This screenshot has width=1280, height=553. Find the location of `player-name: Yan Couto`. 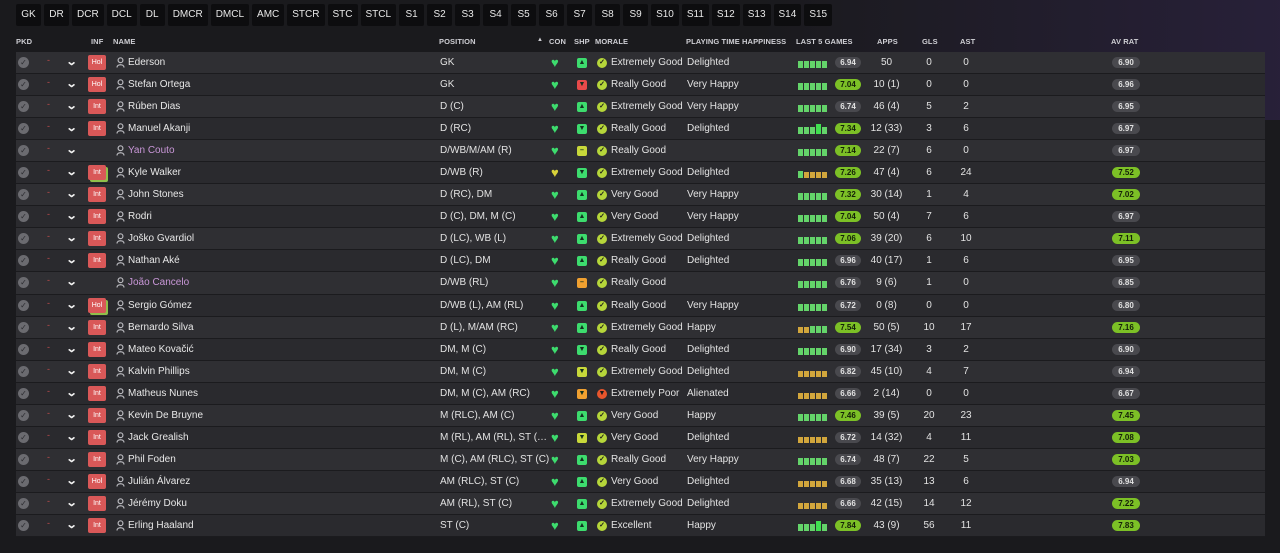

player-name: Yan Couto is located at coordinates (151, 150).